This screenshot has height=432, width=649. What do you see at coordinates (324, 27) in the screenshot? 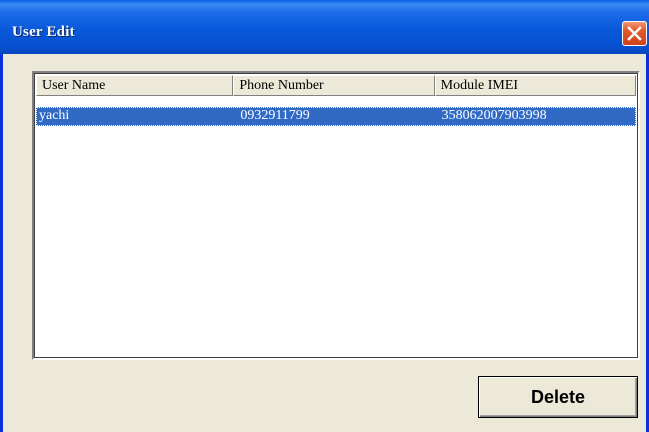
I see `title-bar: User Edit` at bounding box center [324, 27].